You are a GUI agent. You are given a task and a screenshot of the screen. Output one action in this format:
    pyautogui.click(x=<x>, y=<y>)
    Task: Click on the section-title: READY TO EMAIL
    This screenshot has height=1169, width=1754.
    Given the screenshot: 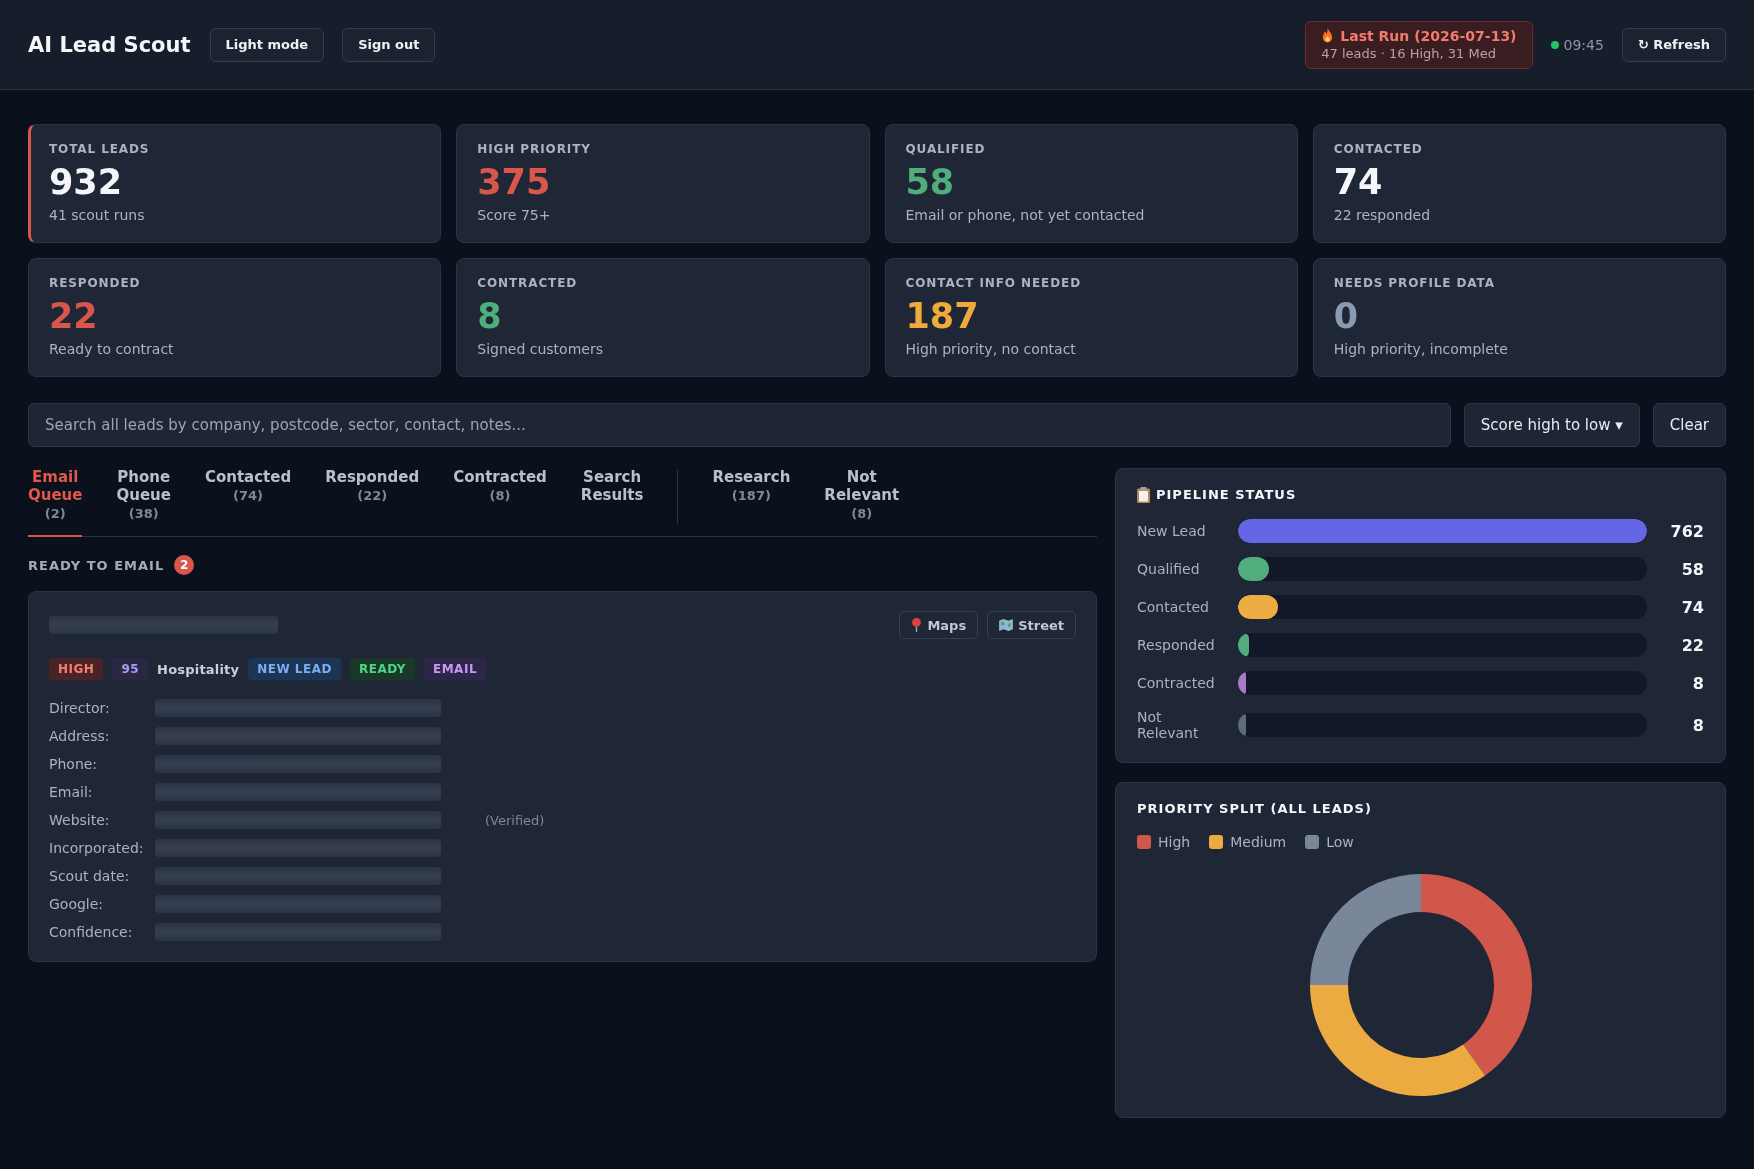 What is the action you would take?
    pyautogui.click(x=96, y=565)
    